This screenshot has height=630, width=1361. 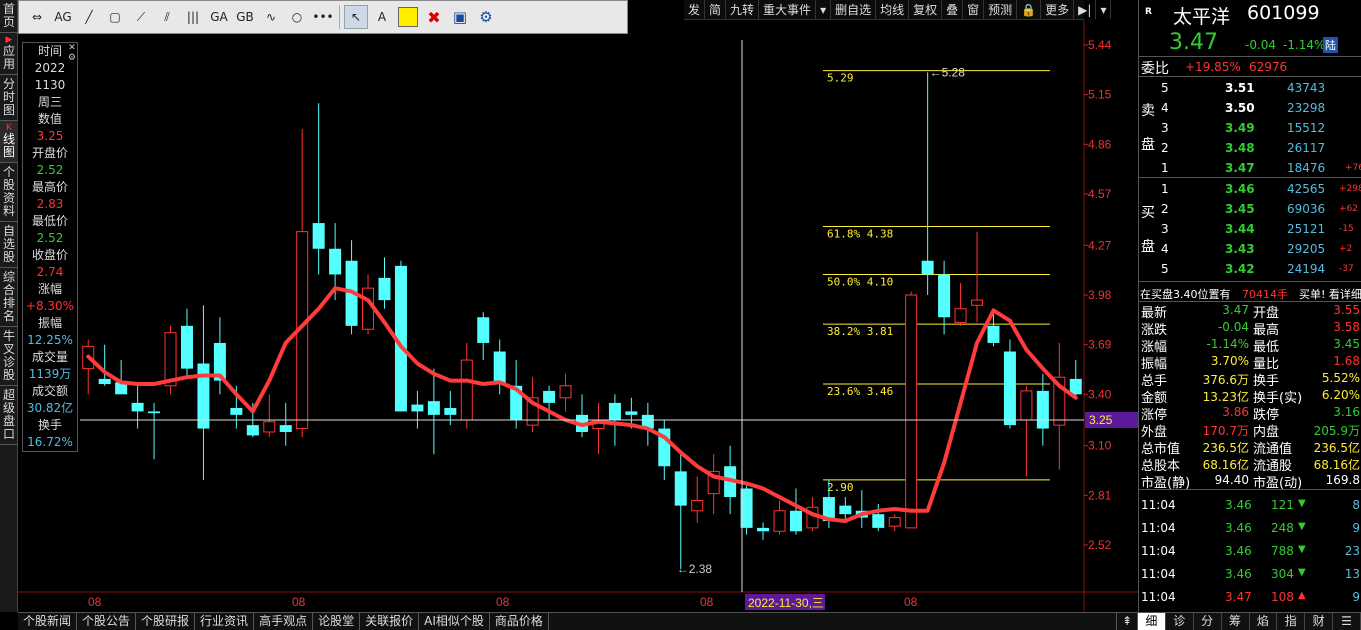 I want to click on channel-icon: ⫽, so click(x=167, y=17).